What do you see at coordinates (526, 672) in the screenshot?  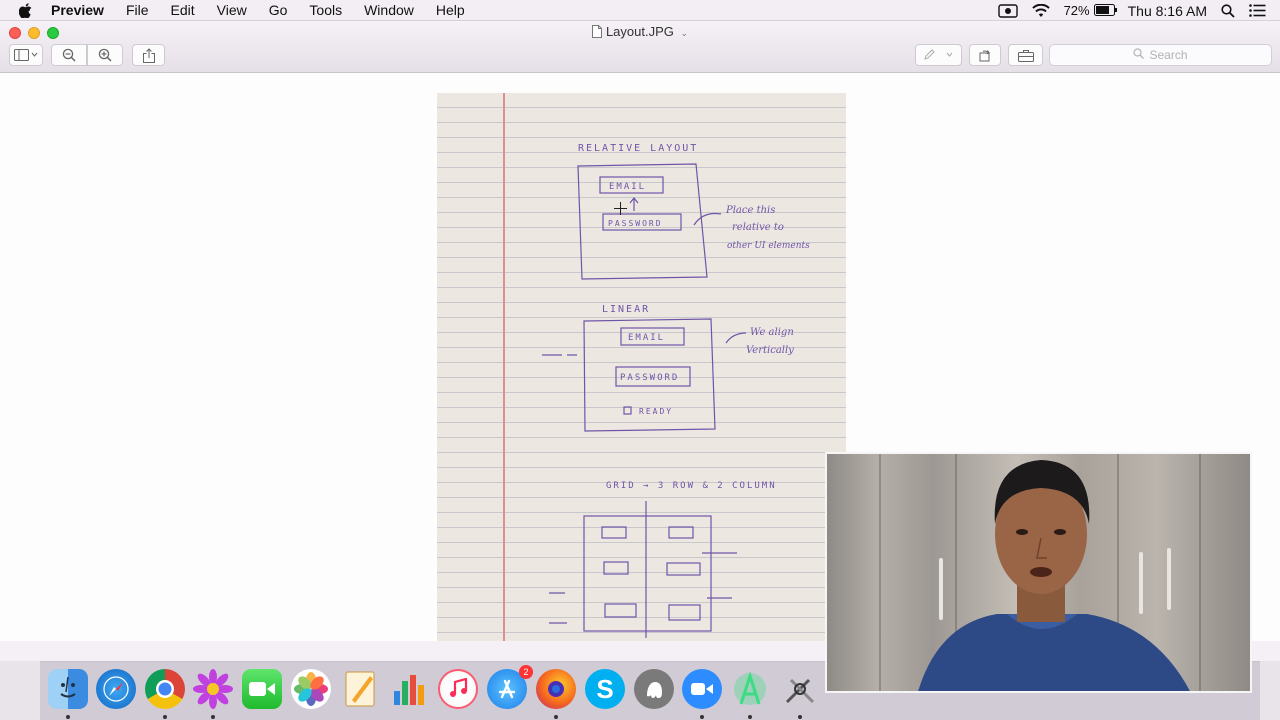 I see `app-store-badge: 2` at bounding box center [526, 672].